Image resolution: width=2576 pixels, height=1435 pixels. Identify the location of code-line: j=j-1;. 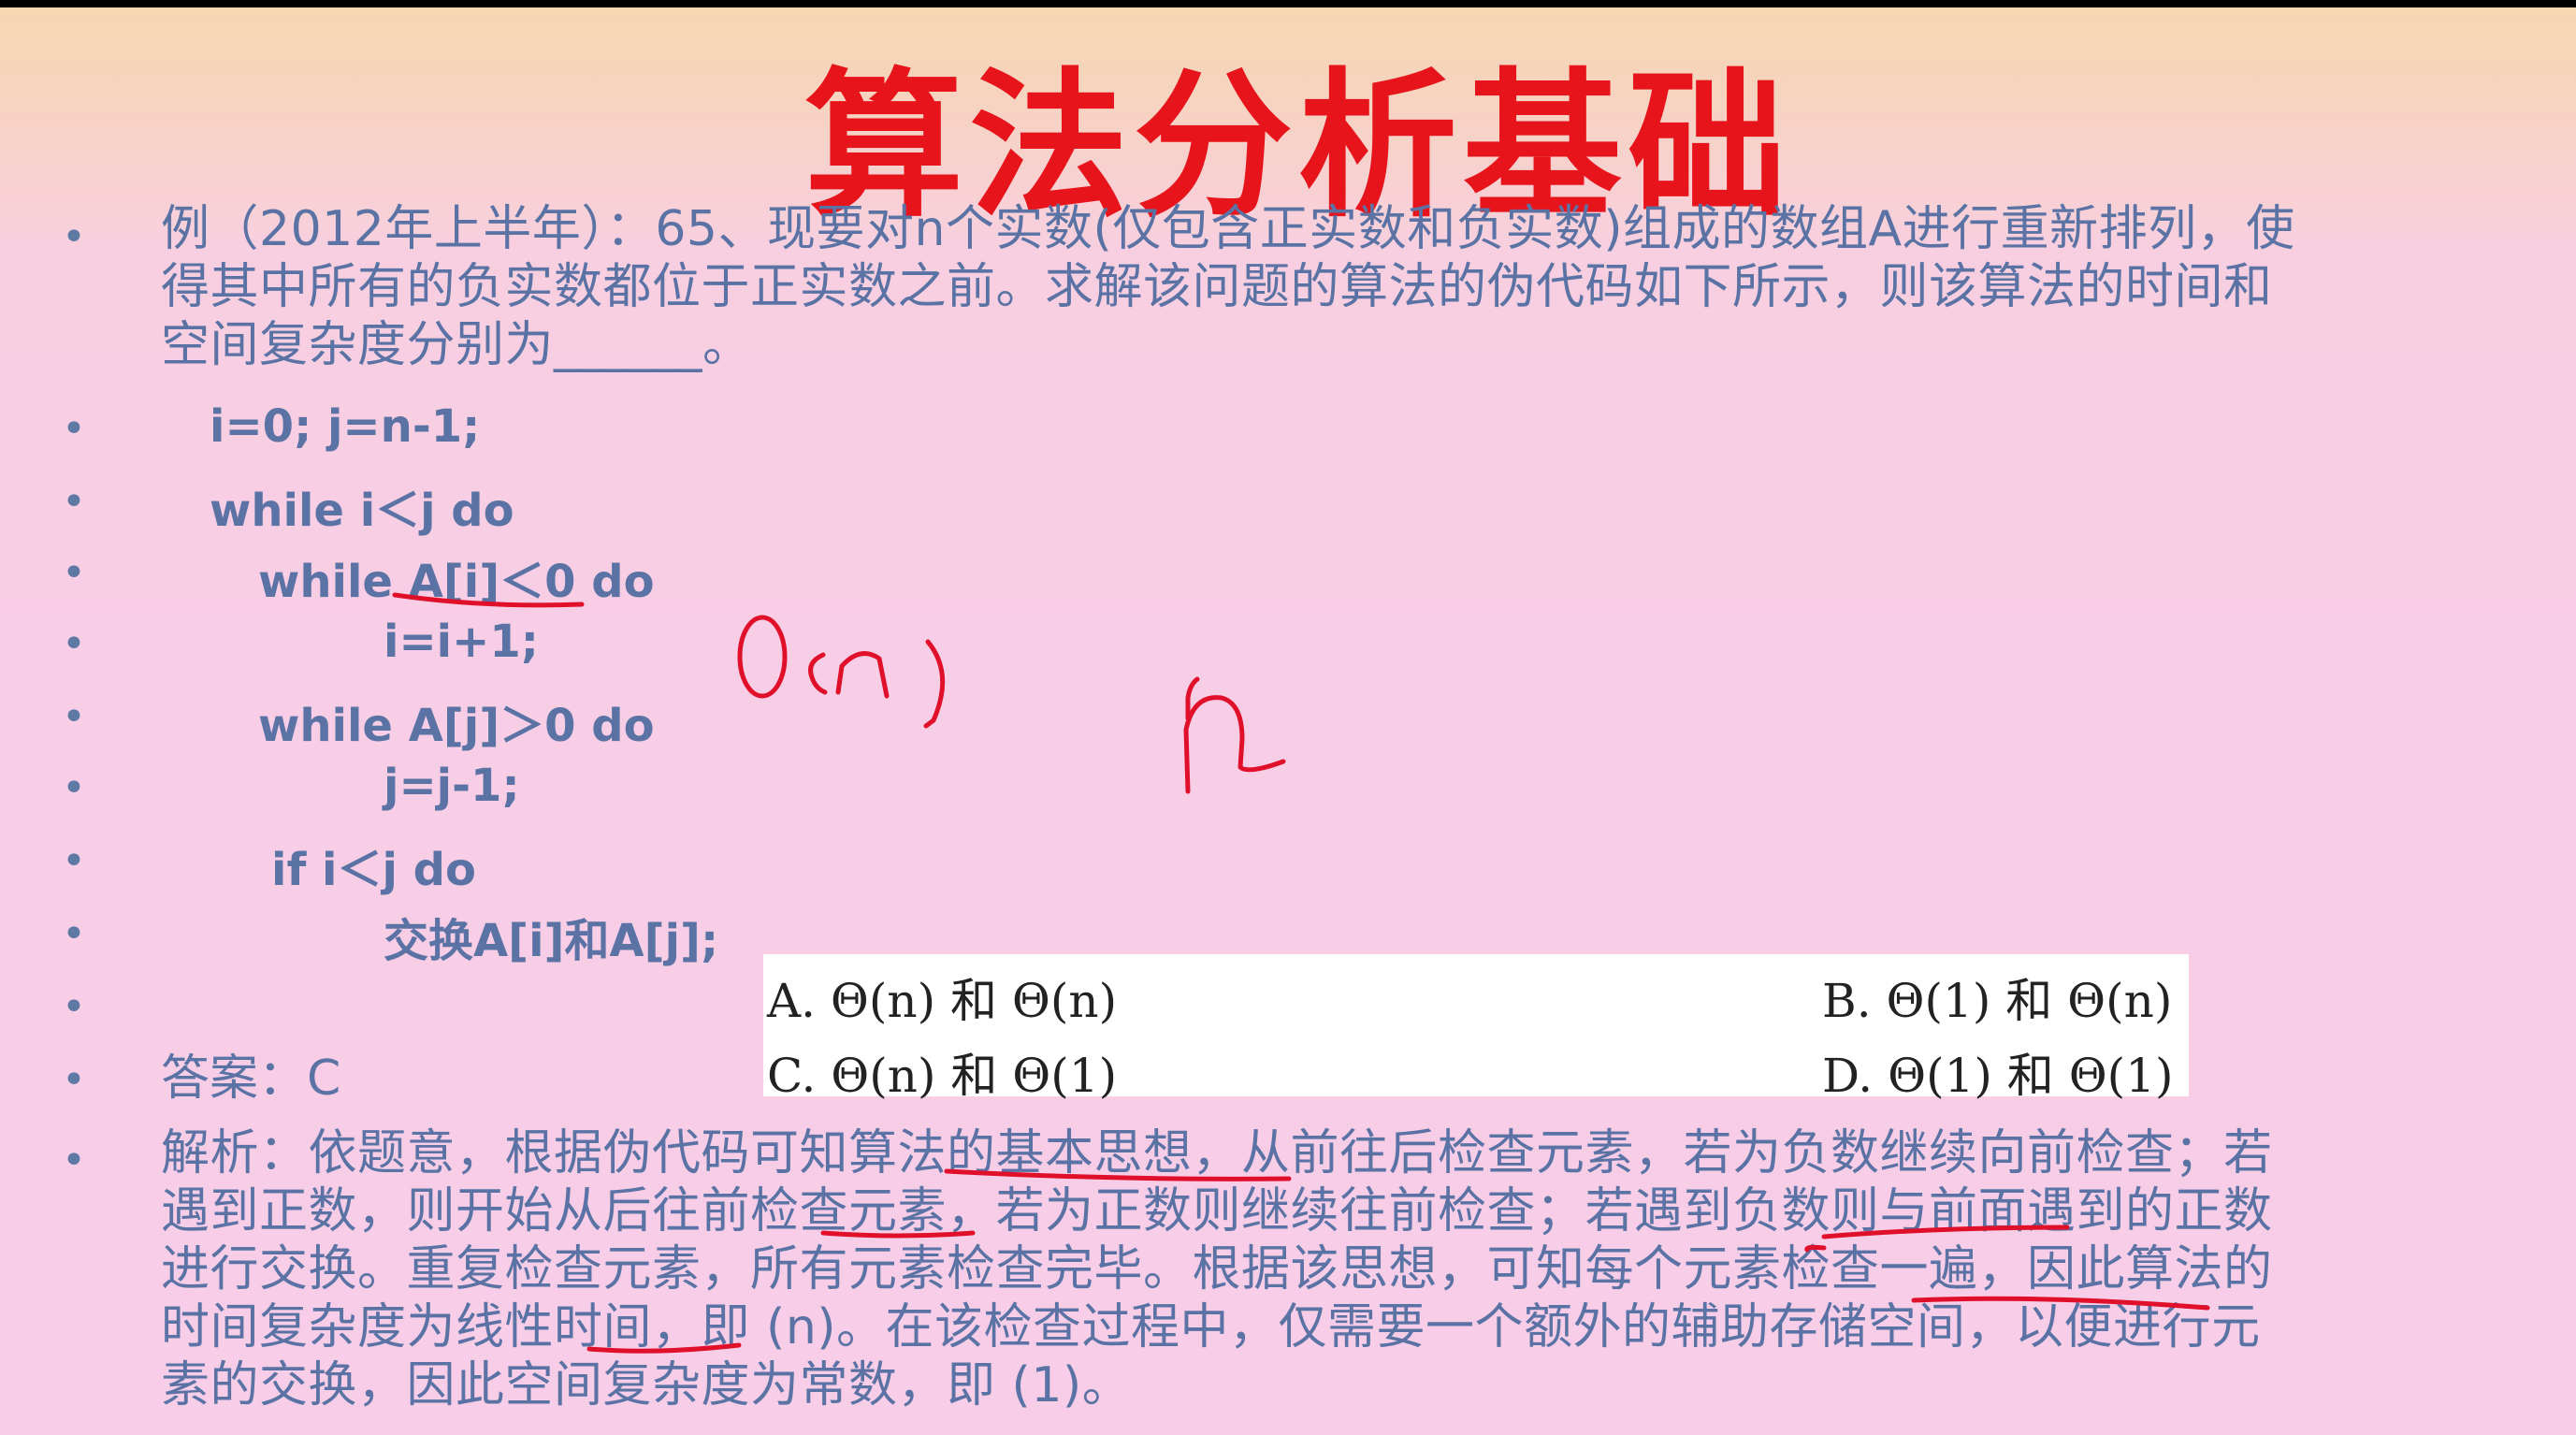
(452, 786).